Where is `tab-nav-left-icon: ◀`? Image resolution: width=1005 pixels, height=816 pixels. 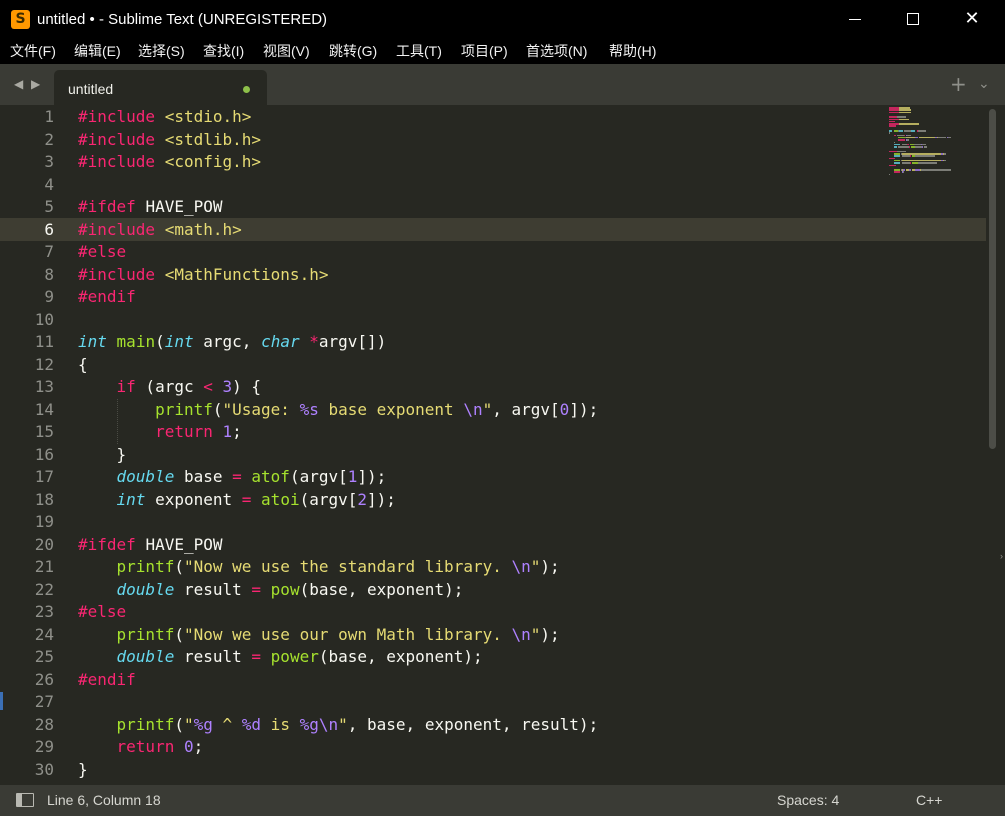 tab-nav-left-icon: ◀ is located at coordinates (18, 84).